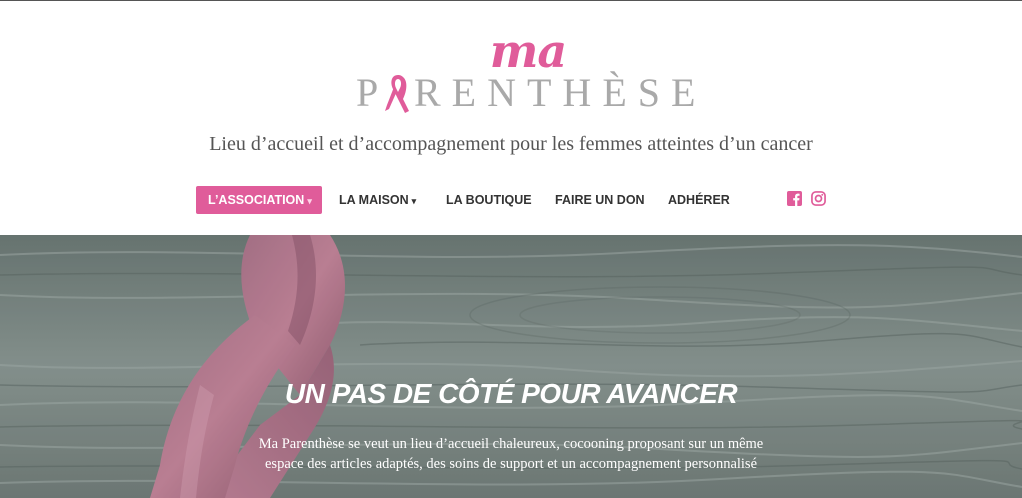 This screenshot has width=1022, height=498. What do you see at coordinates (370, 92) in the screenshot?
I see `logo-first-letter: P` at bounding box center [370, 92].